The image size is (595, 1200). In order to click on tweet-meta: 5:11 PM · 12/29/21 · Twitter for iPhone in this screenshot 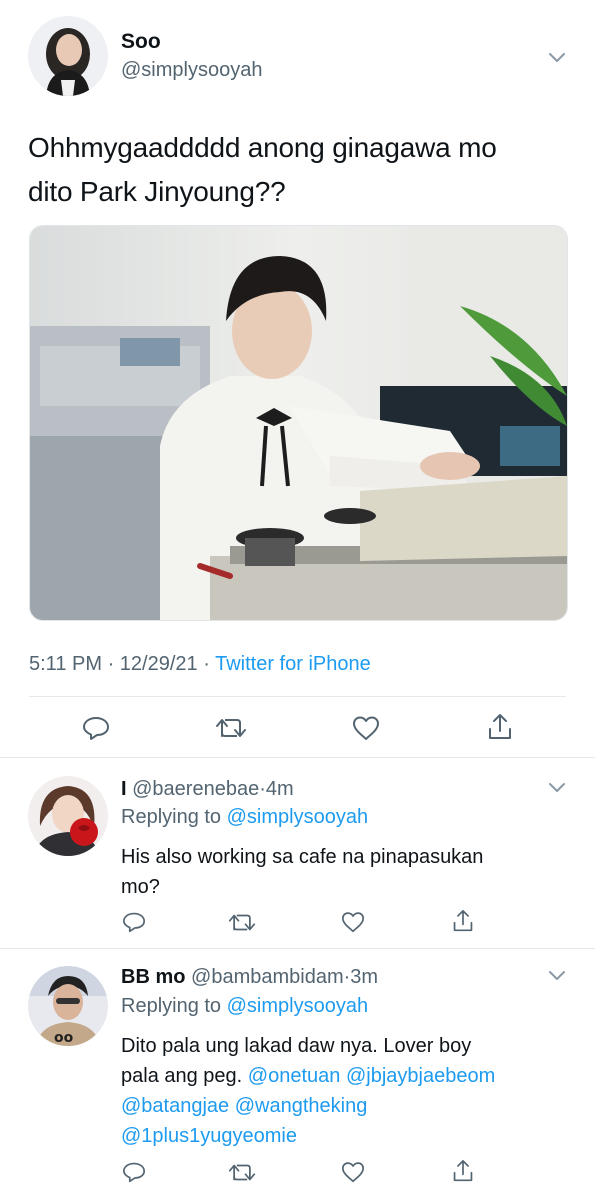, I will do `click(200, 664)`.